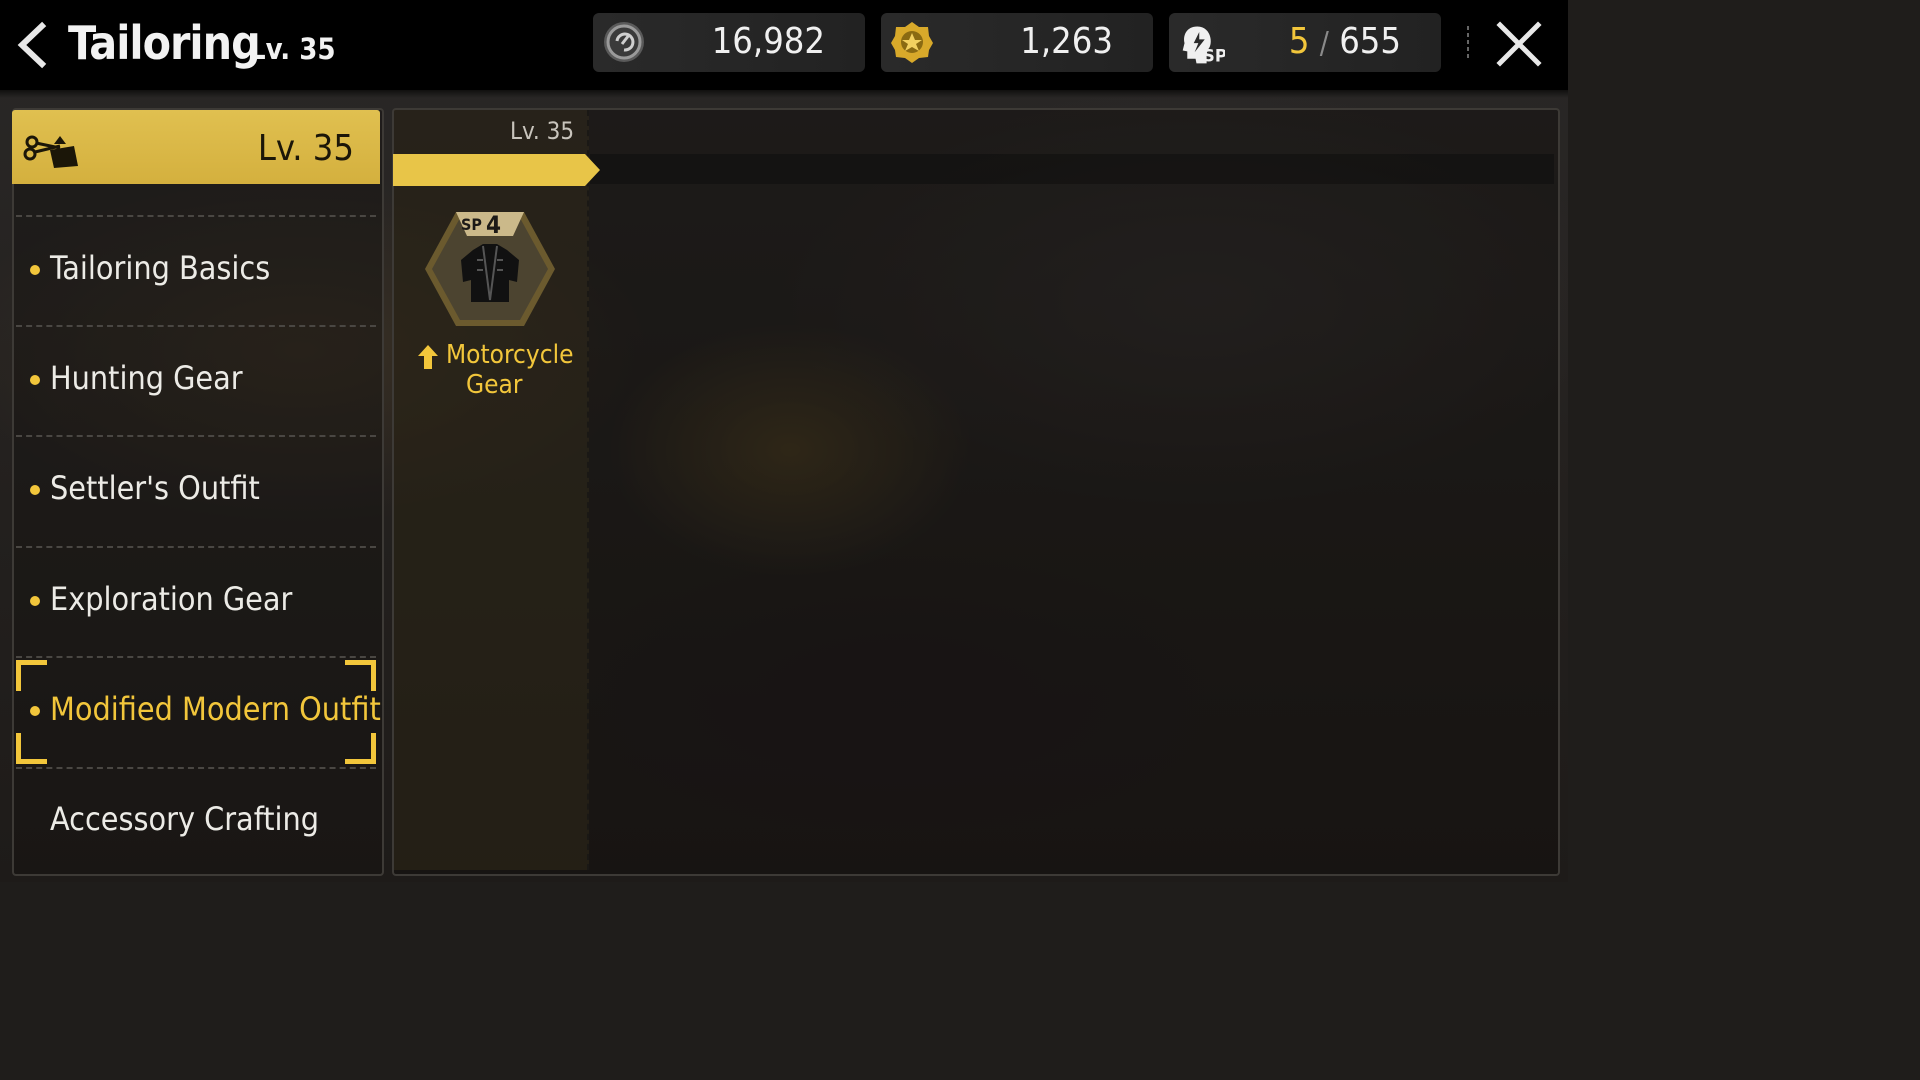  I want to click on sidebar-item-label: Modified Modern Outfit, so click(215, 709).